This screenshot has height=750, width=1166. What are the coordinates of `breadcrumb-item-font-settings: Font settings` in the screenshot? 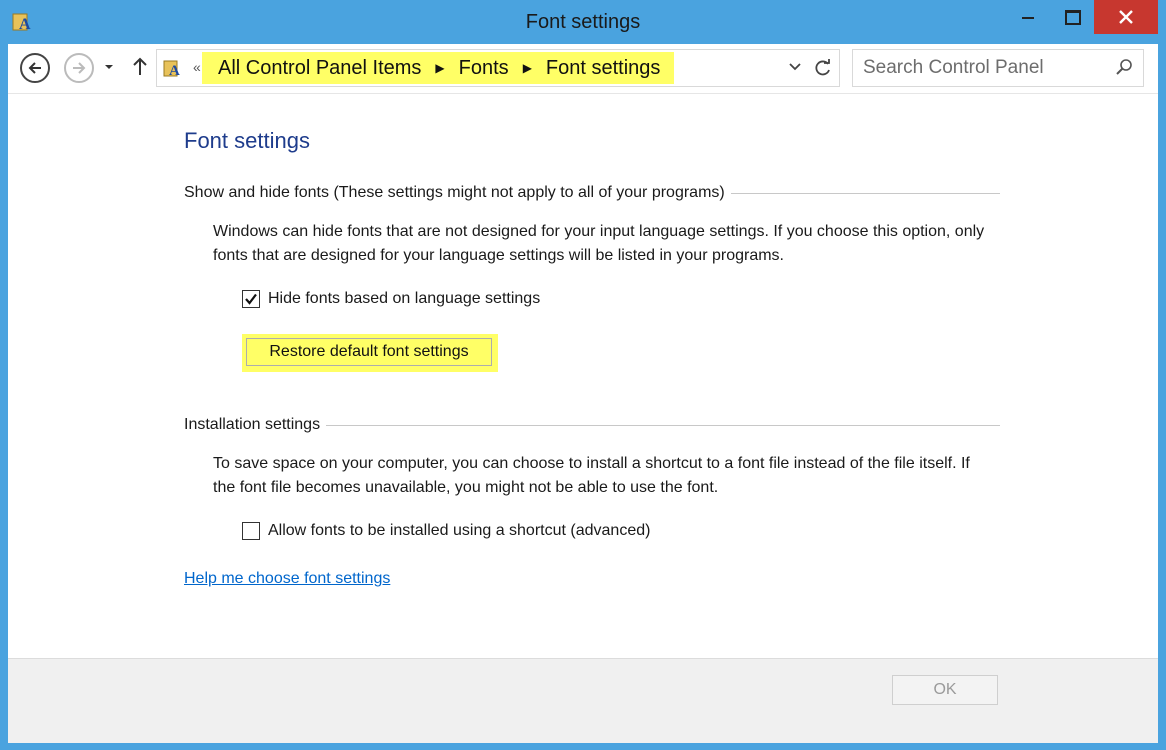 It's located at (603, 68).